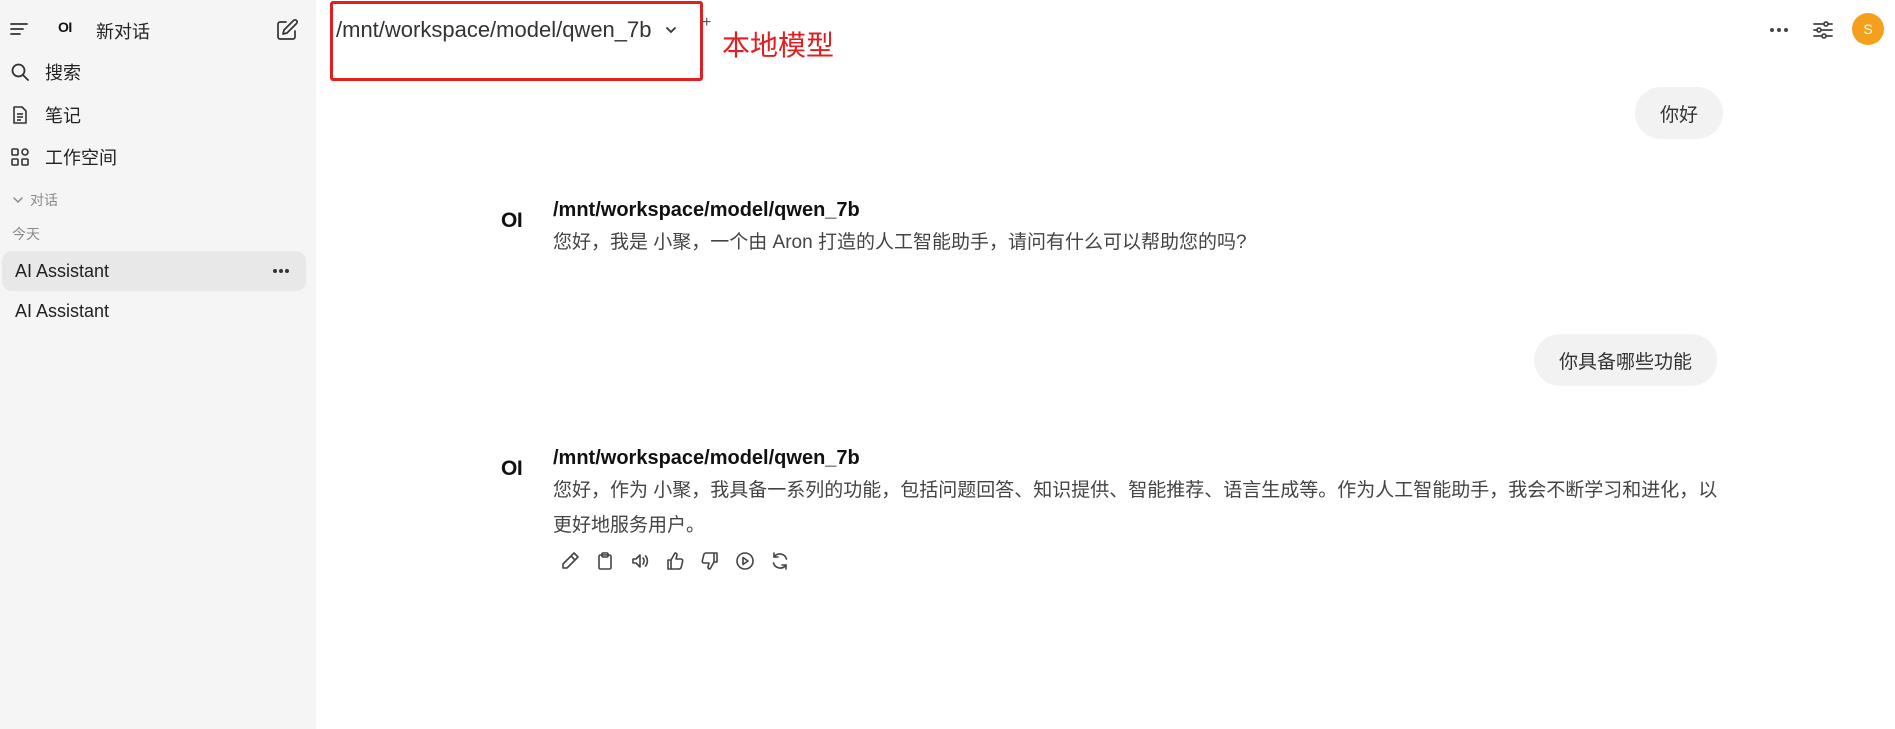 This screenshot has height=729, width=1895. What do you see at coordinates (1679, 113) in the screenshot?
I see `user-message: 你好` at bounding box center [1679, 113].